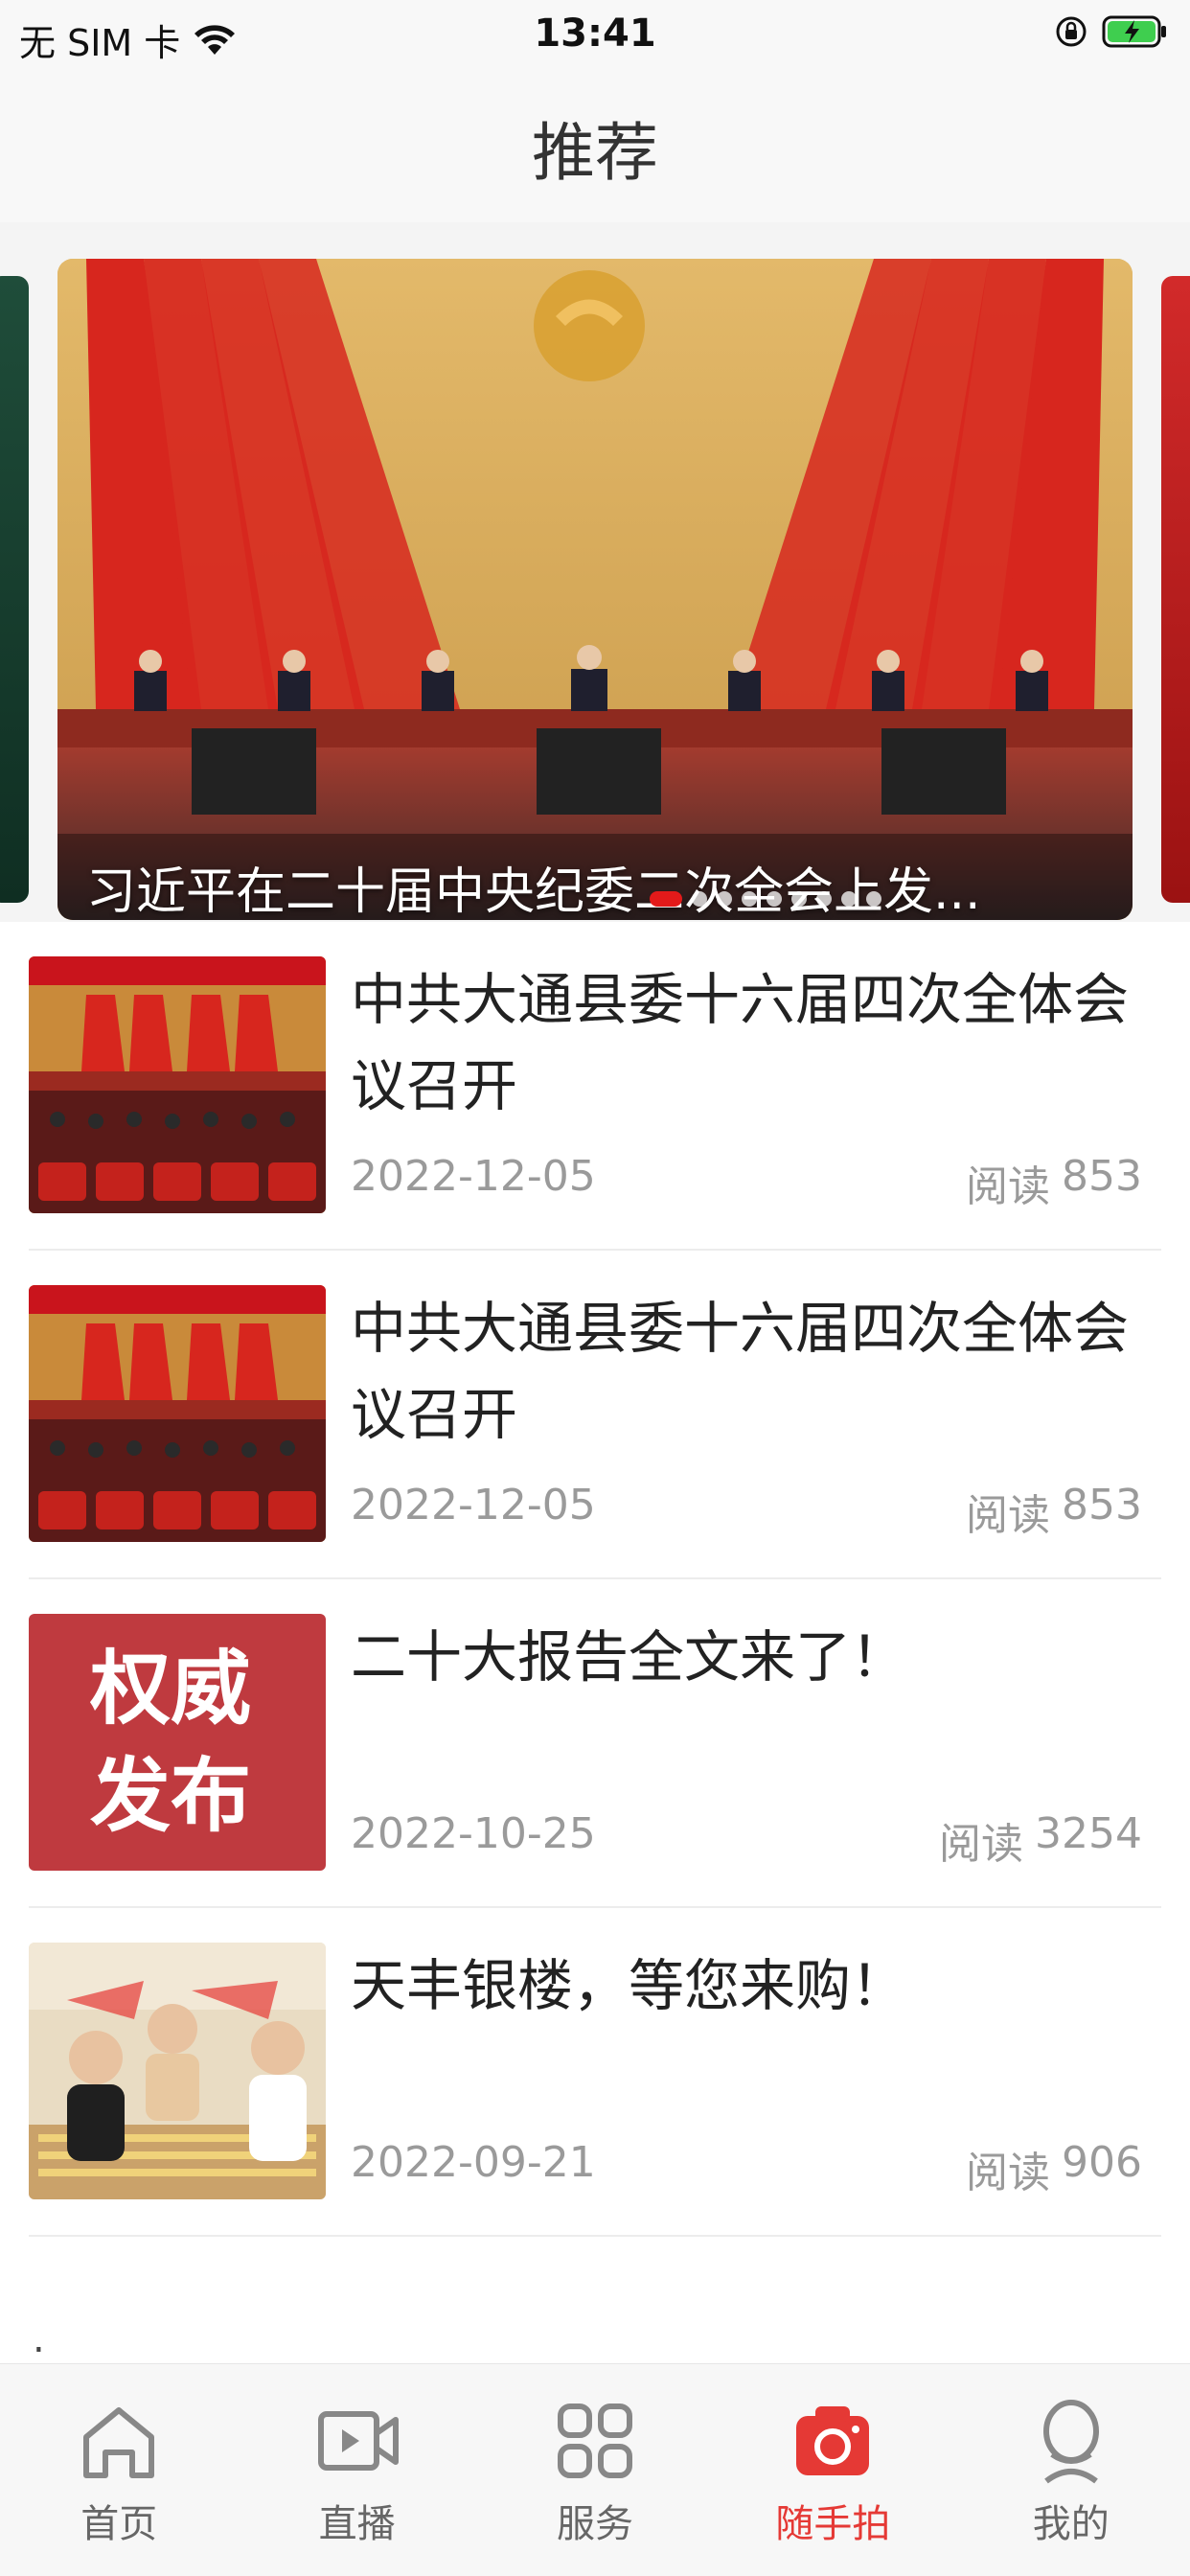  Describe the element at coordinates (171, 1796) in the screenshot. I see `thumb-text-line: 发布` at that location.